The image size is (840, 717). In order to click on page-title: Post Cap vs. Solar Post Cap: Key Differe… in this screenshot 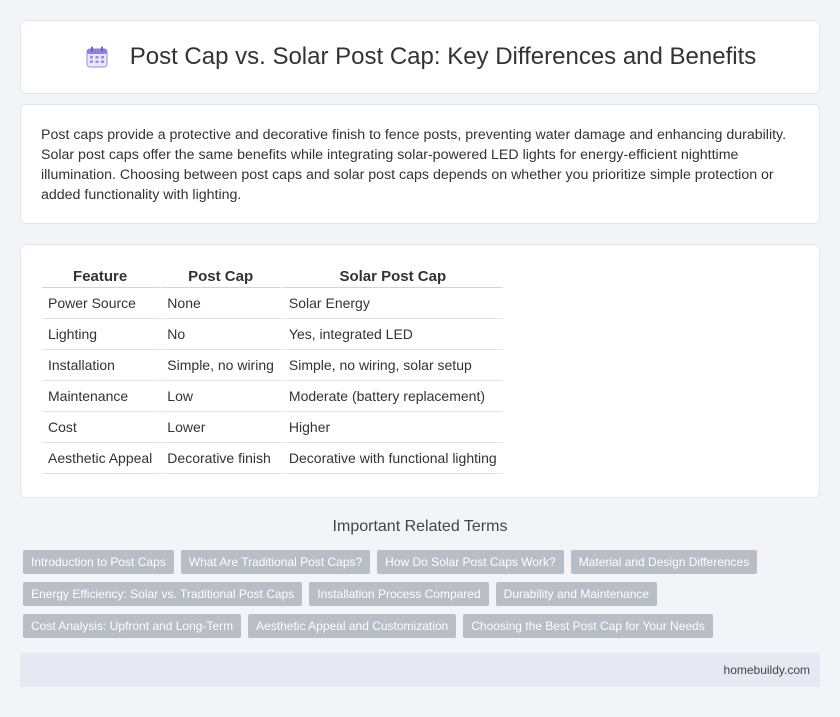, I will do `click(443, 56)`.